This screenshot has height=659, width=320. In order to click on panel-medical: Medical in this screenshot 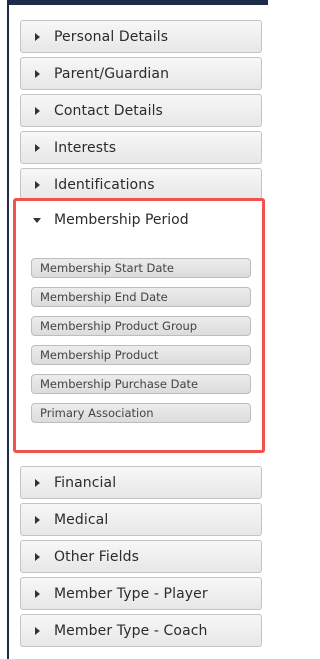, I will do `click(141, 519)`.